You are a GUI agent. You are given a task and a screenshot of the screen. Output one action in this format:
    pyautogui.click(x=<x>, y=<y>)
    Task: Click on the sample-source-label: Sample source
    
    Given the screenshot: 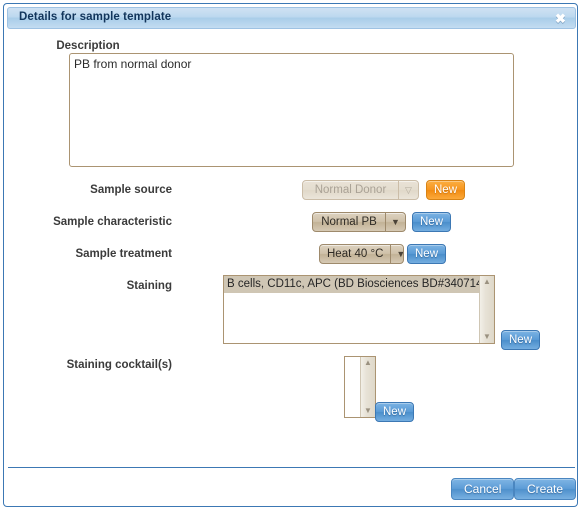 What is the action you would take?
    pyautogui.click(x=131, y=190)
    